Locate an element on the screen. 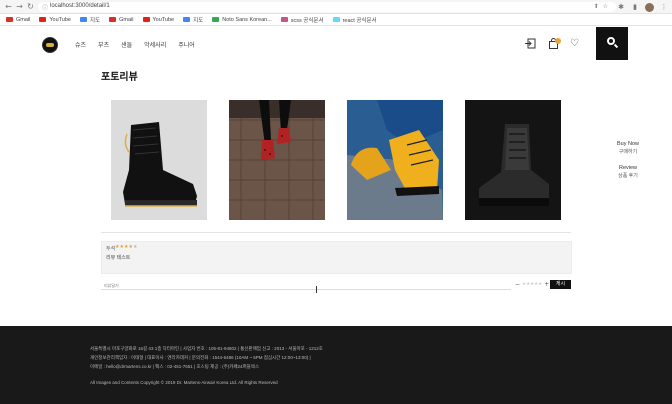 This screenshot has height=404, width=672. search-button is located at coordinates (612, 43).